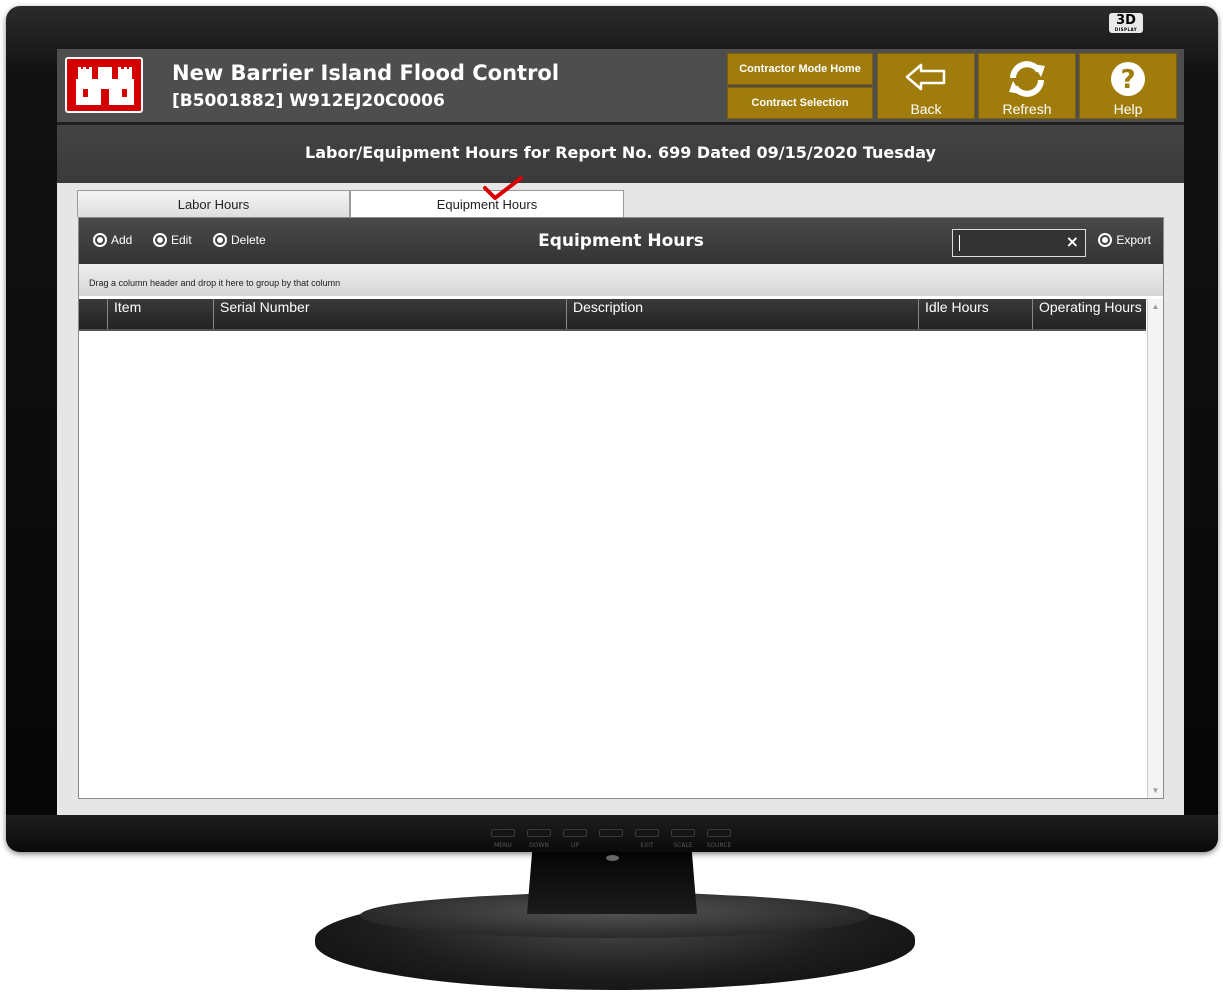  What do you see at coordinates (575, 839) in the screenshot?
I see `hw-button-up: UP` at bounding box center [575, 839].